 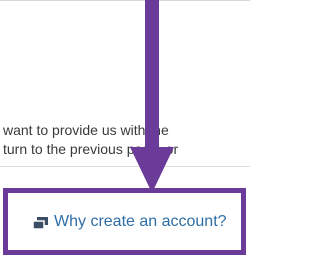 What do you see at coordinates (40, 223) in the screenshot?
I see `window-stack-icon` at bounding box center [40, 223].